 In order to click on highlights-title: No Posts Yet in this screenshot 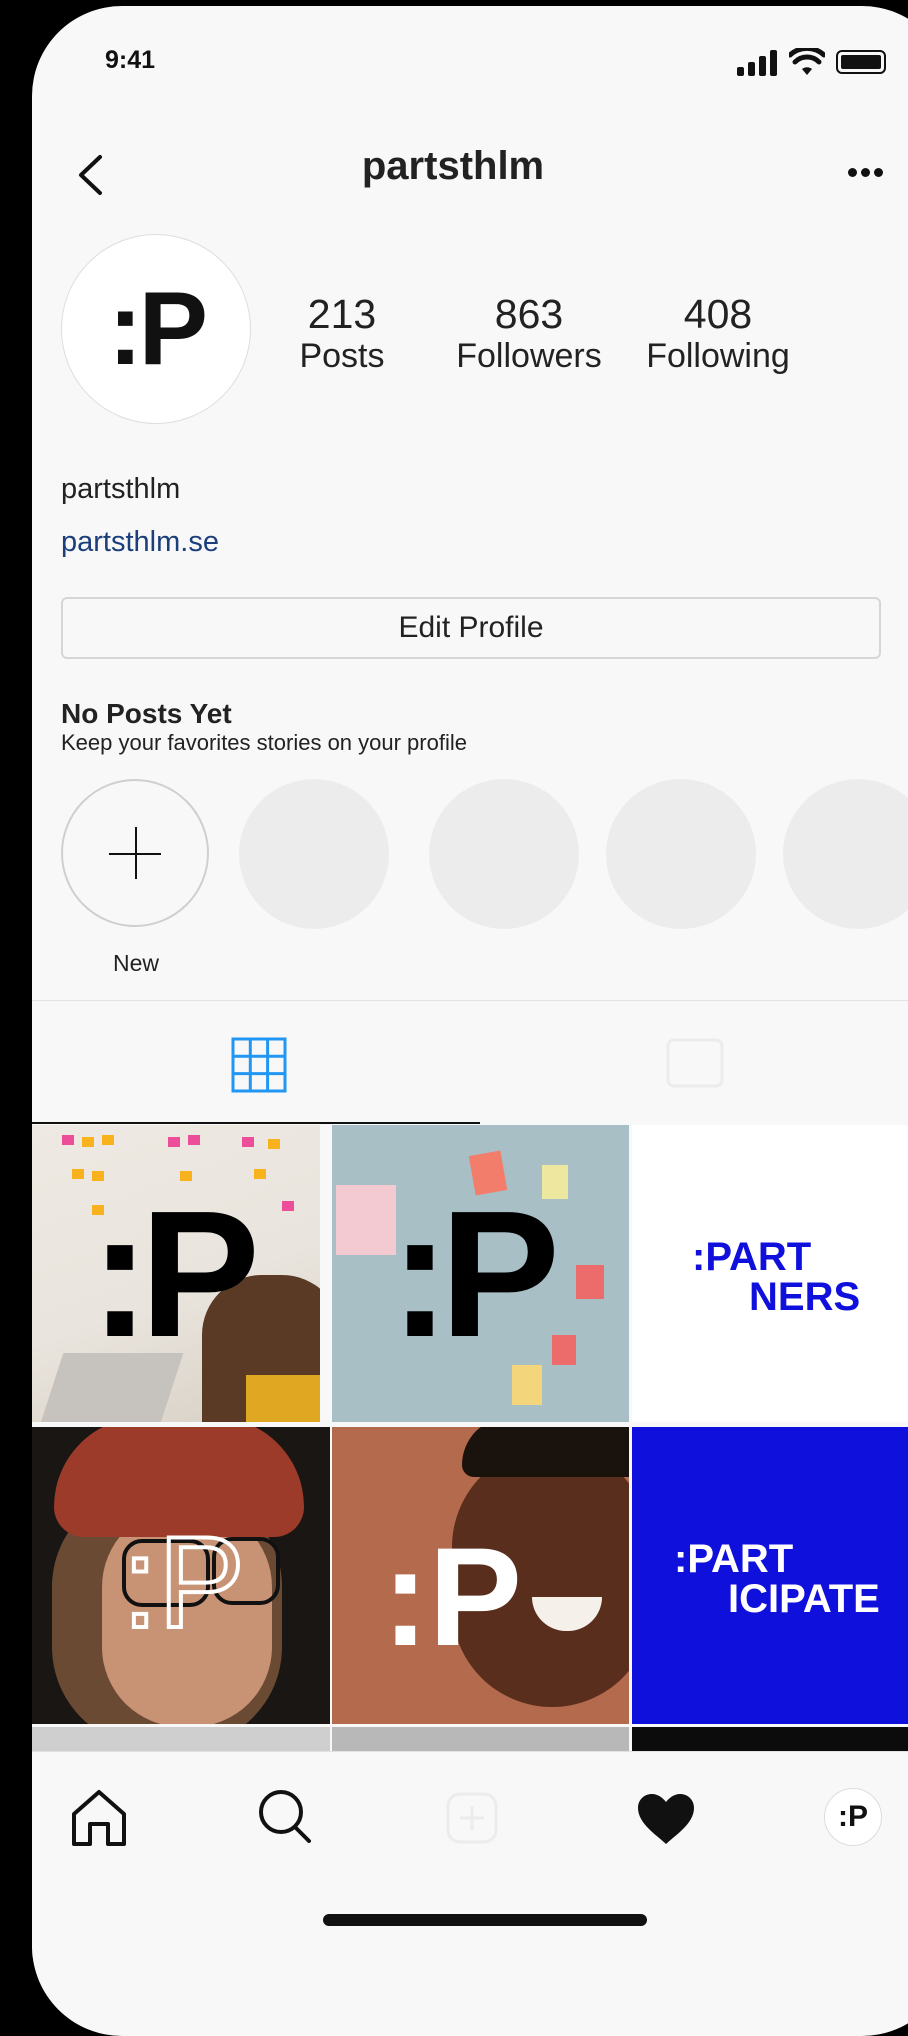, I will do `click(146, 713)`.